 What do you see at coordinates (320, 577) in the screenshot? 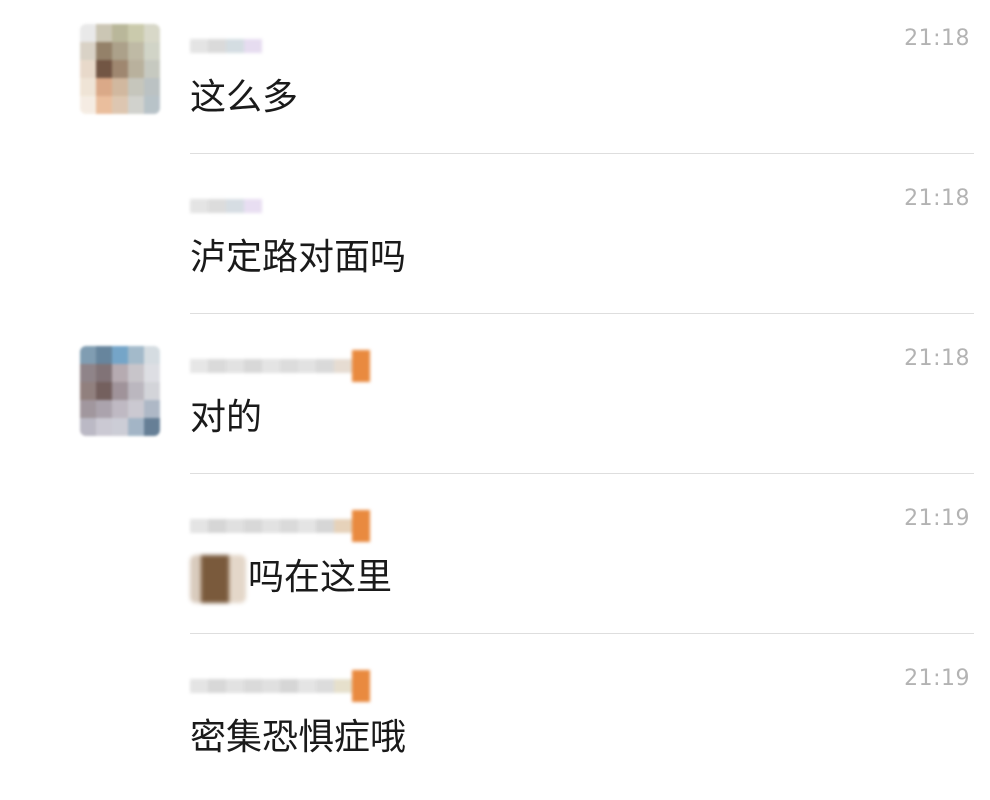
I see `message-text: 吗在这里` at bounding box center [320, 577].